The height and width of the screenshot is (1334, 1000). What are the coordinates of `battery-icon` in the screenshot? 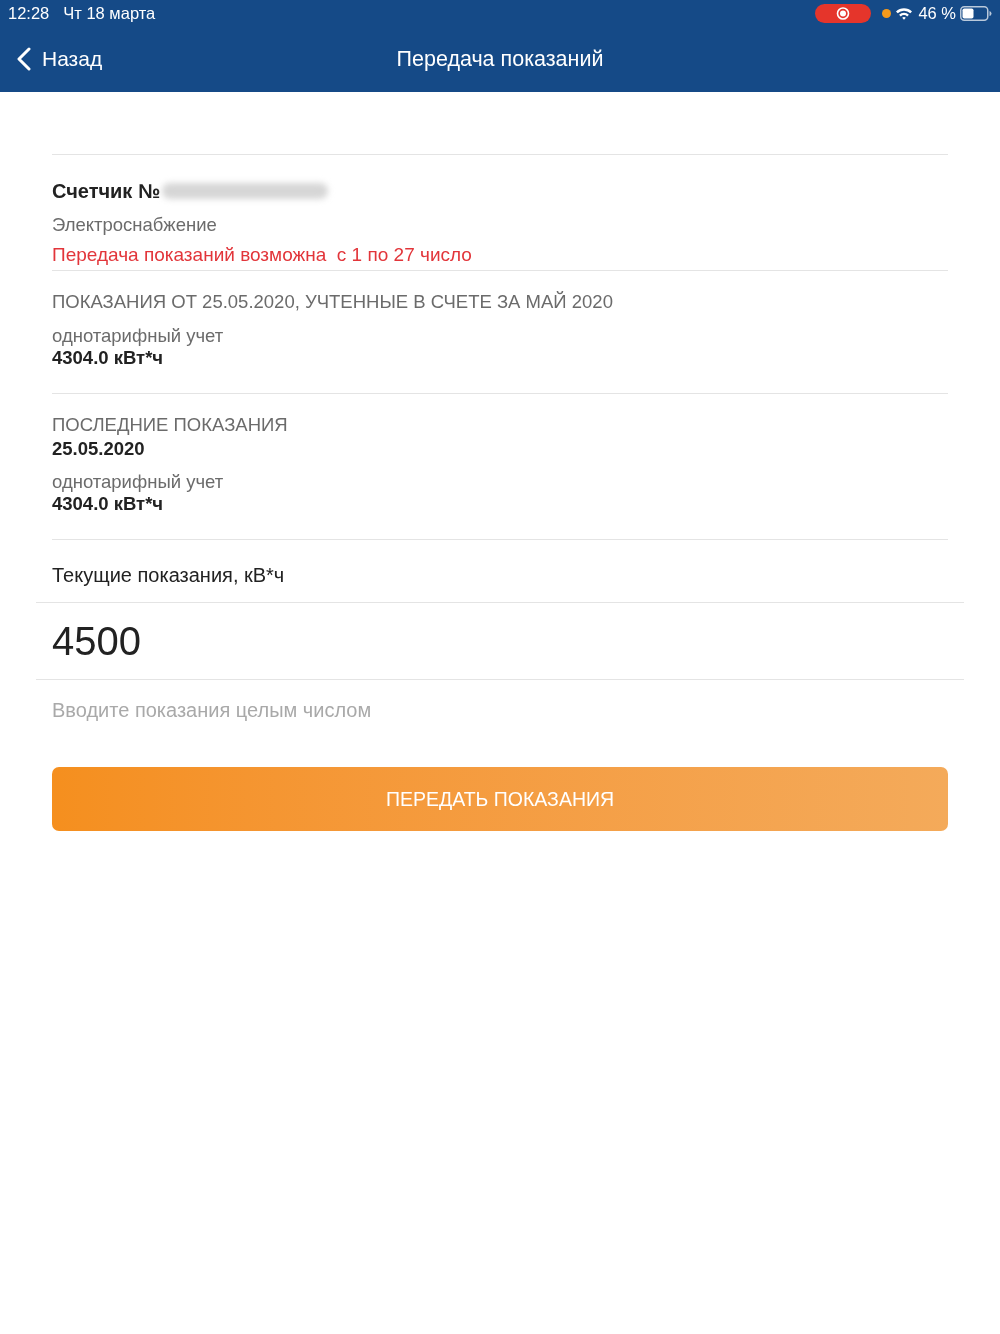 It's located at (976, 13).